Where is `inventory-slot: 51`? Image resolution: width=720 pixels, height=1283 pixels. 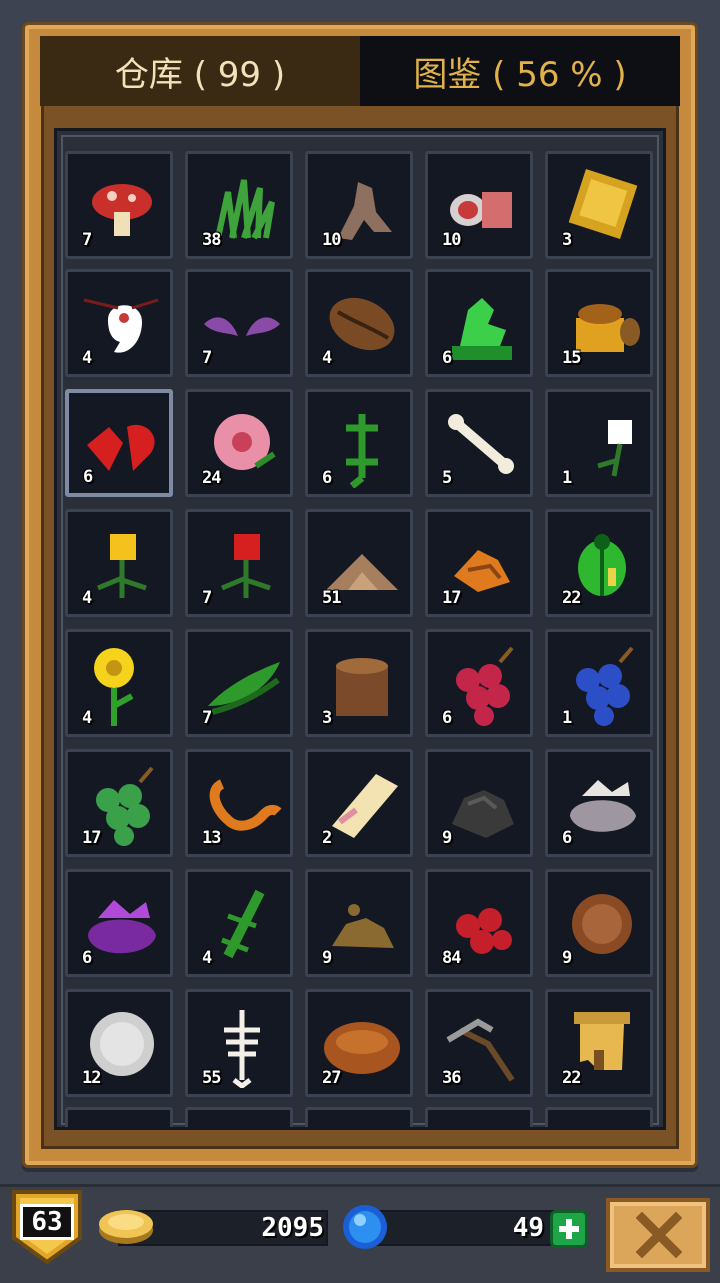
inventory-slot: 51 is located at coordinates (359, 563).